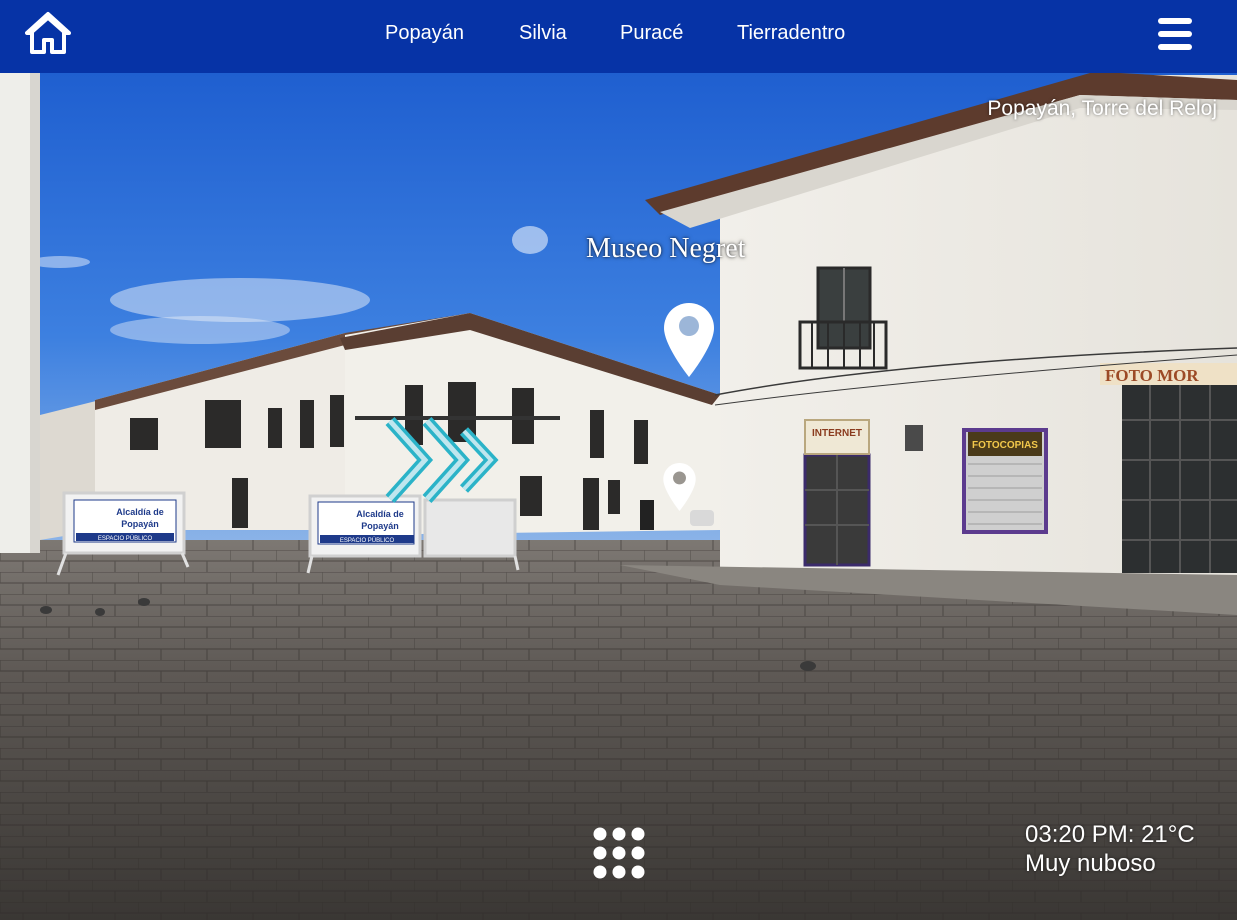 Image resolution: width=1237 pixels, height=920 pixels. What do you see at coordinates (543, 33) in the screenshot?
I see `nav-link-silvia: Silvia` at bounding box center [543, 33].